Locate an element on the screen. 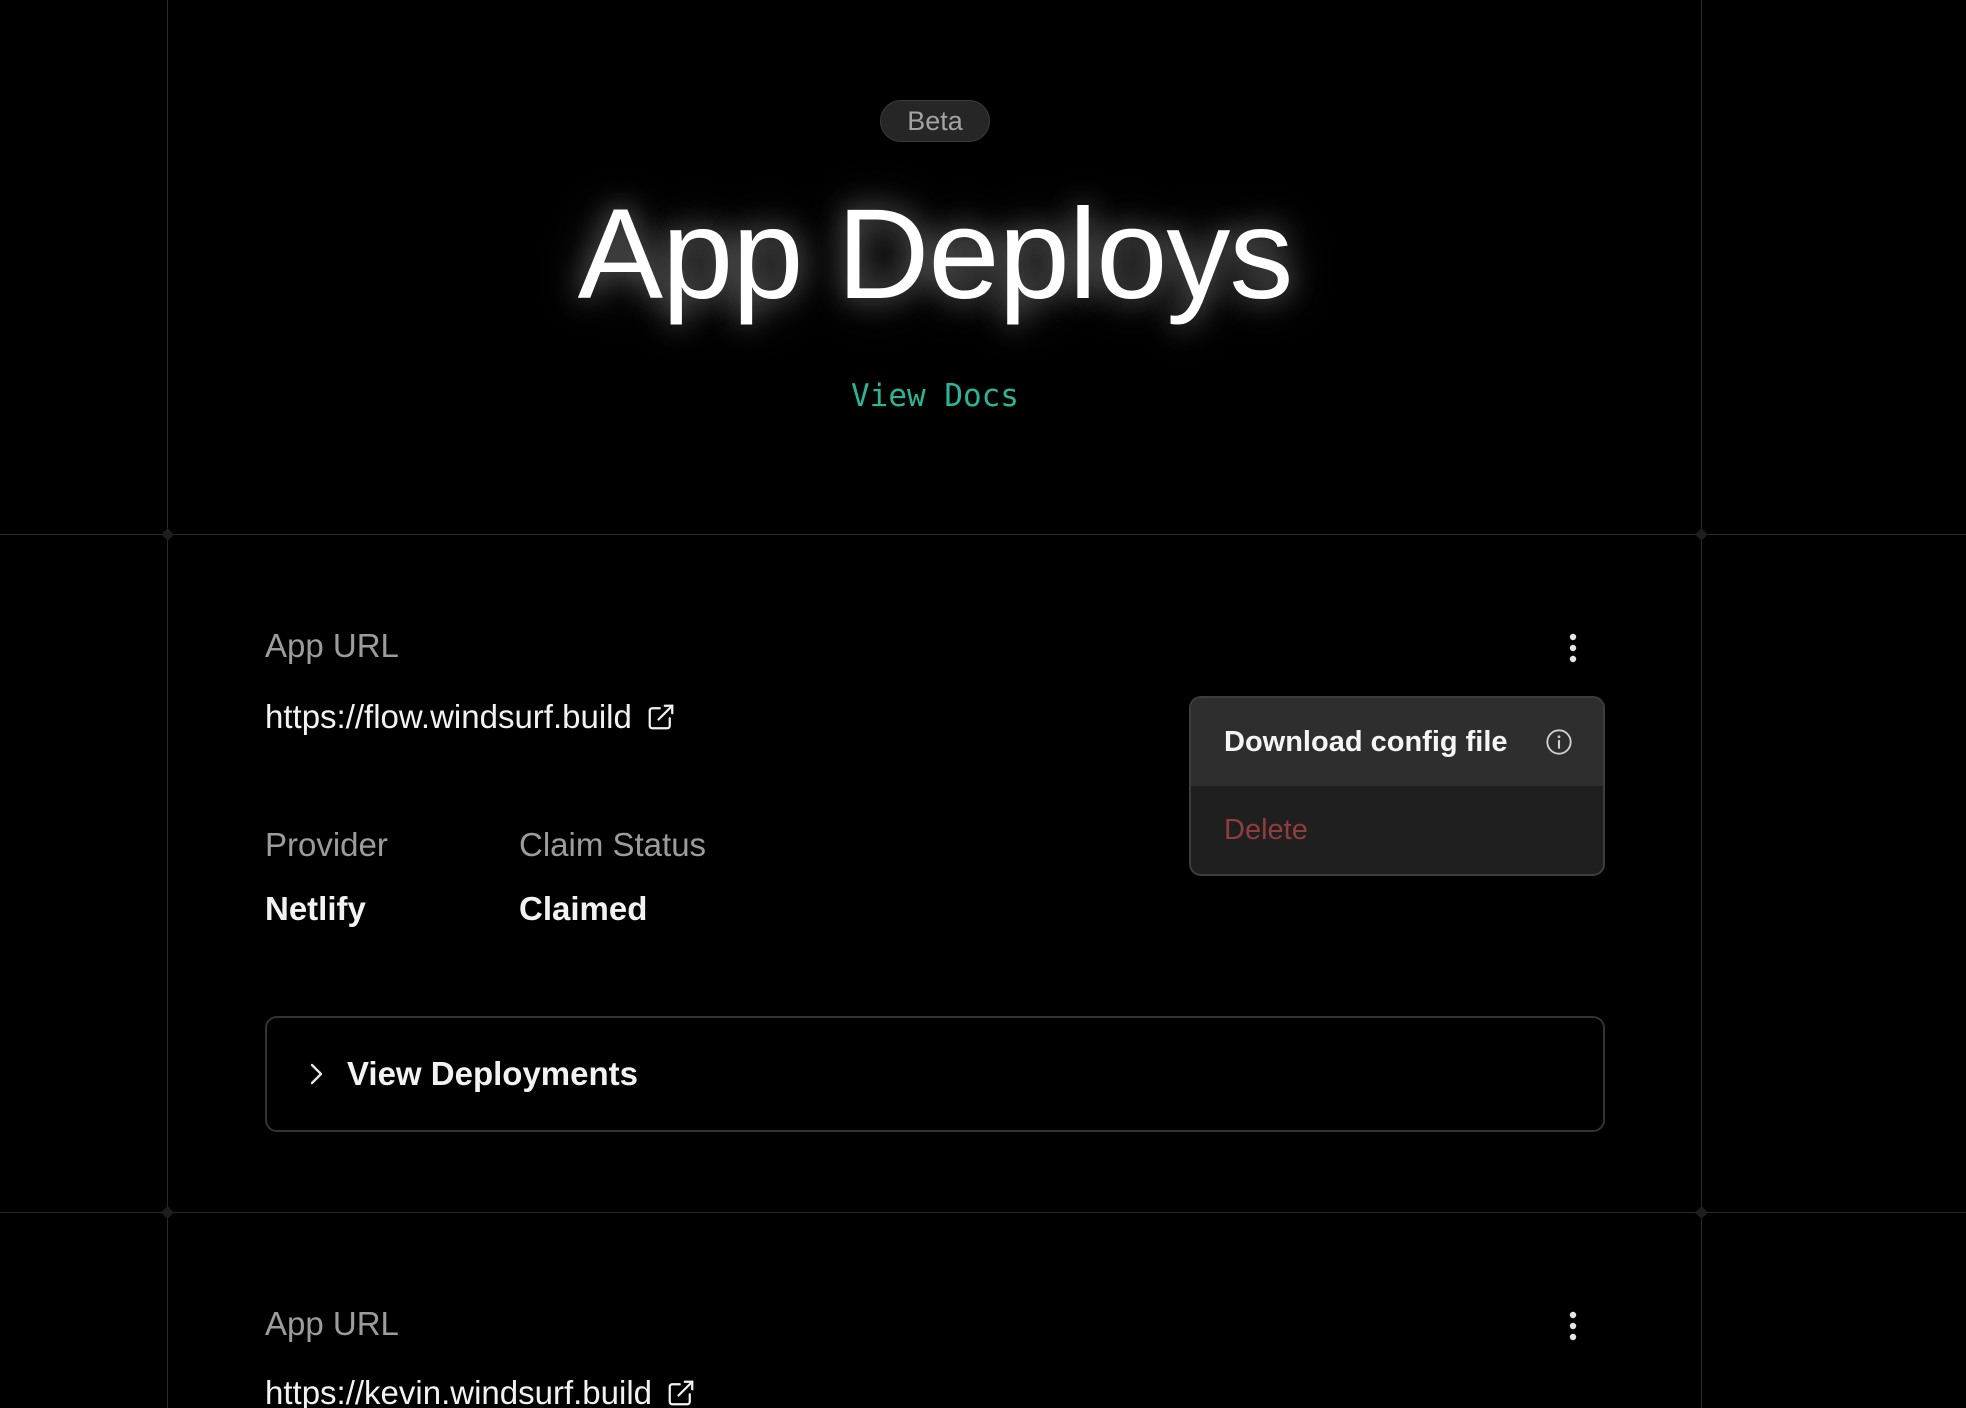  view-docs-link: View Docs is located at coordinates (935, 396).